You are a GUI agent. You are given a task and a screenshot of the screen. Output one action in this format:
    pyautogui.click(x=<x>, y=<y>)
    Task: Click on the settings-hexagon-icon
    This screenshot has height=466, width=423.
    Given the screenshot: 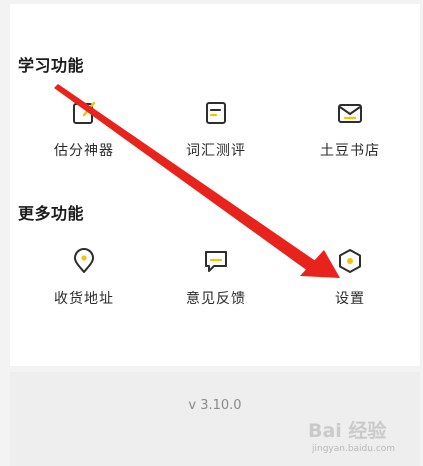 What is the action you would take?
    pyautogui.click(x=350, y=261)
    